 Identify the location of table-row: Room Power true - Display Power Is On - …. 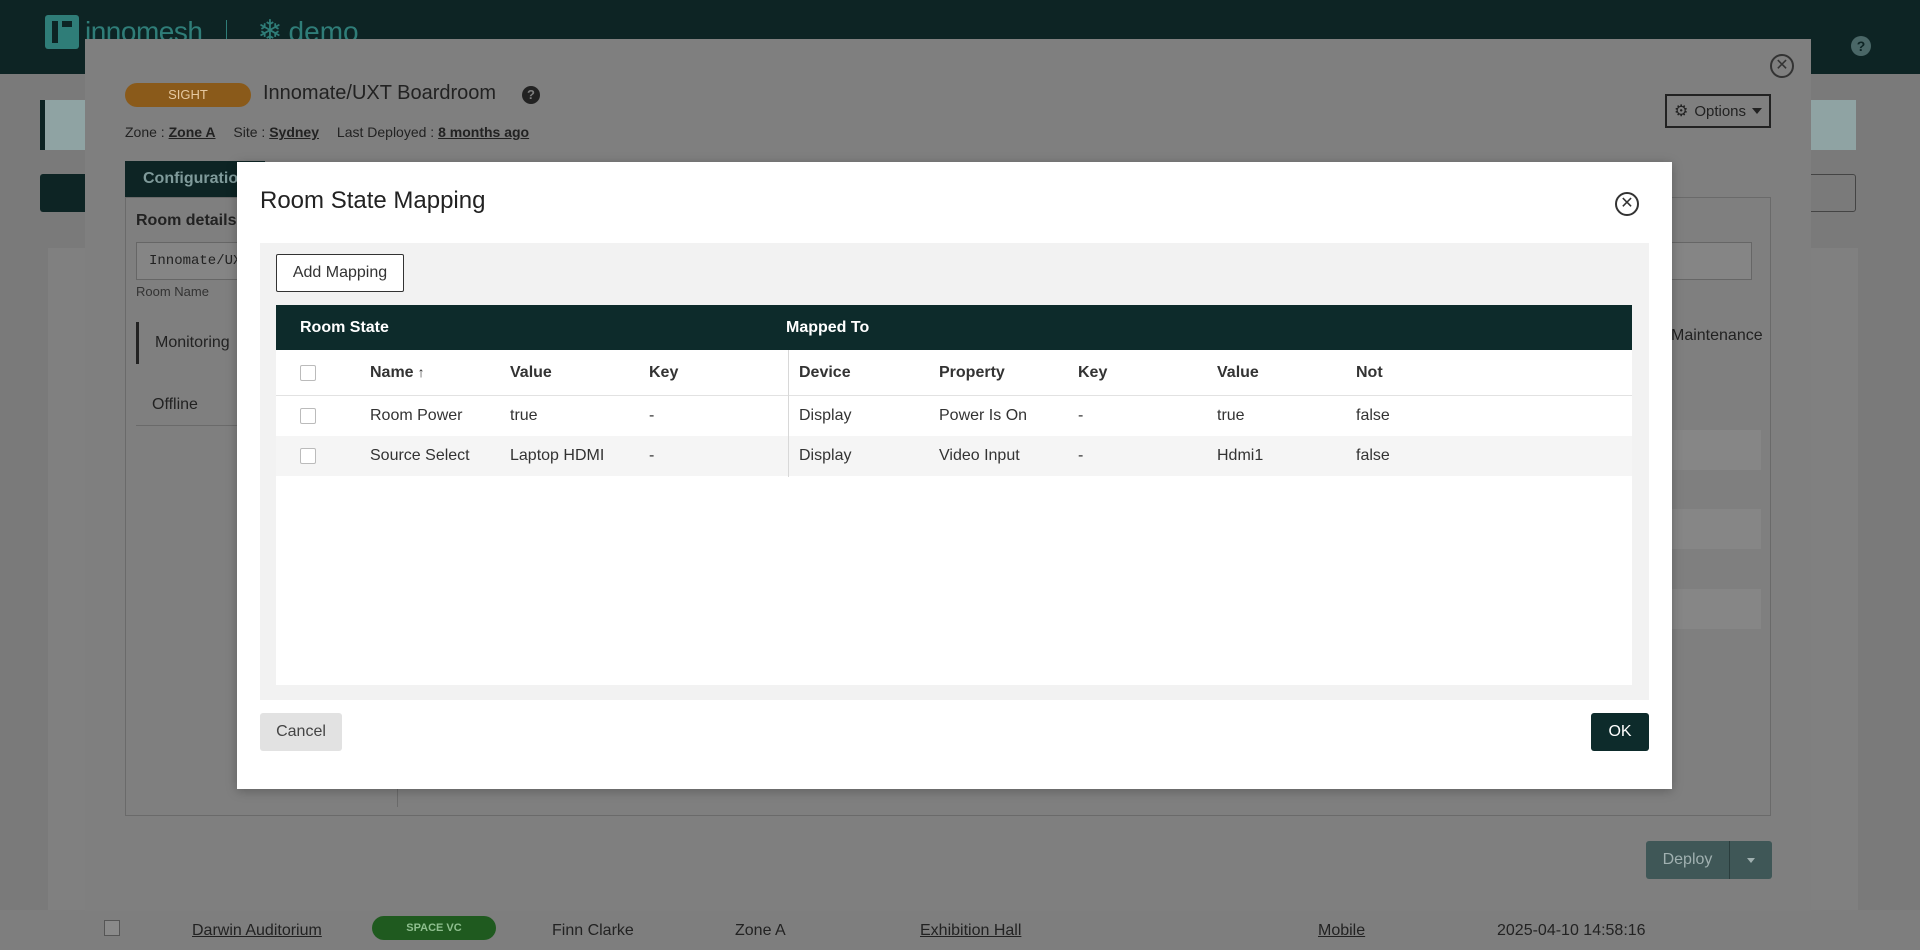
(954, 416).